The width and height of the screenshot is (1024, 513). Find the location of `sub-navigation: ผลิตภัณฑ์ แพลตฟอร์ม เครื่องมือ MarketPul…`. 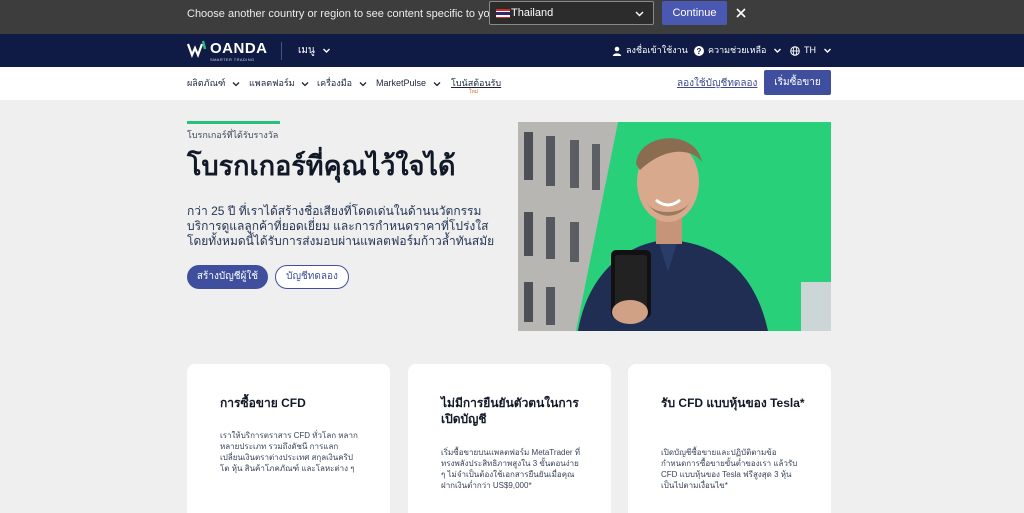

sub-navigation: ผลิตภัณฑ์ แพลตฟอร์ม เครื่องมือ MarketPul… is located at coordinates (512, 83).